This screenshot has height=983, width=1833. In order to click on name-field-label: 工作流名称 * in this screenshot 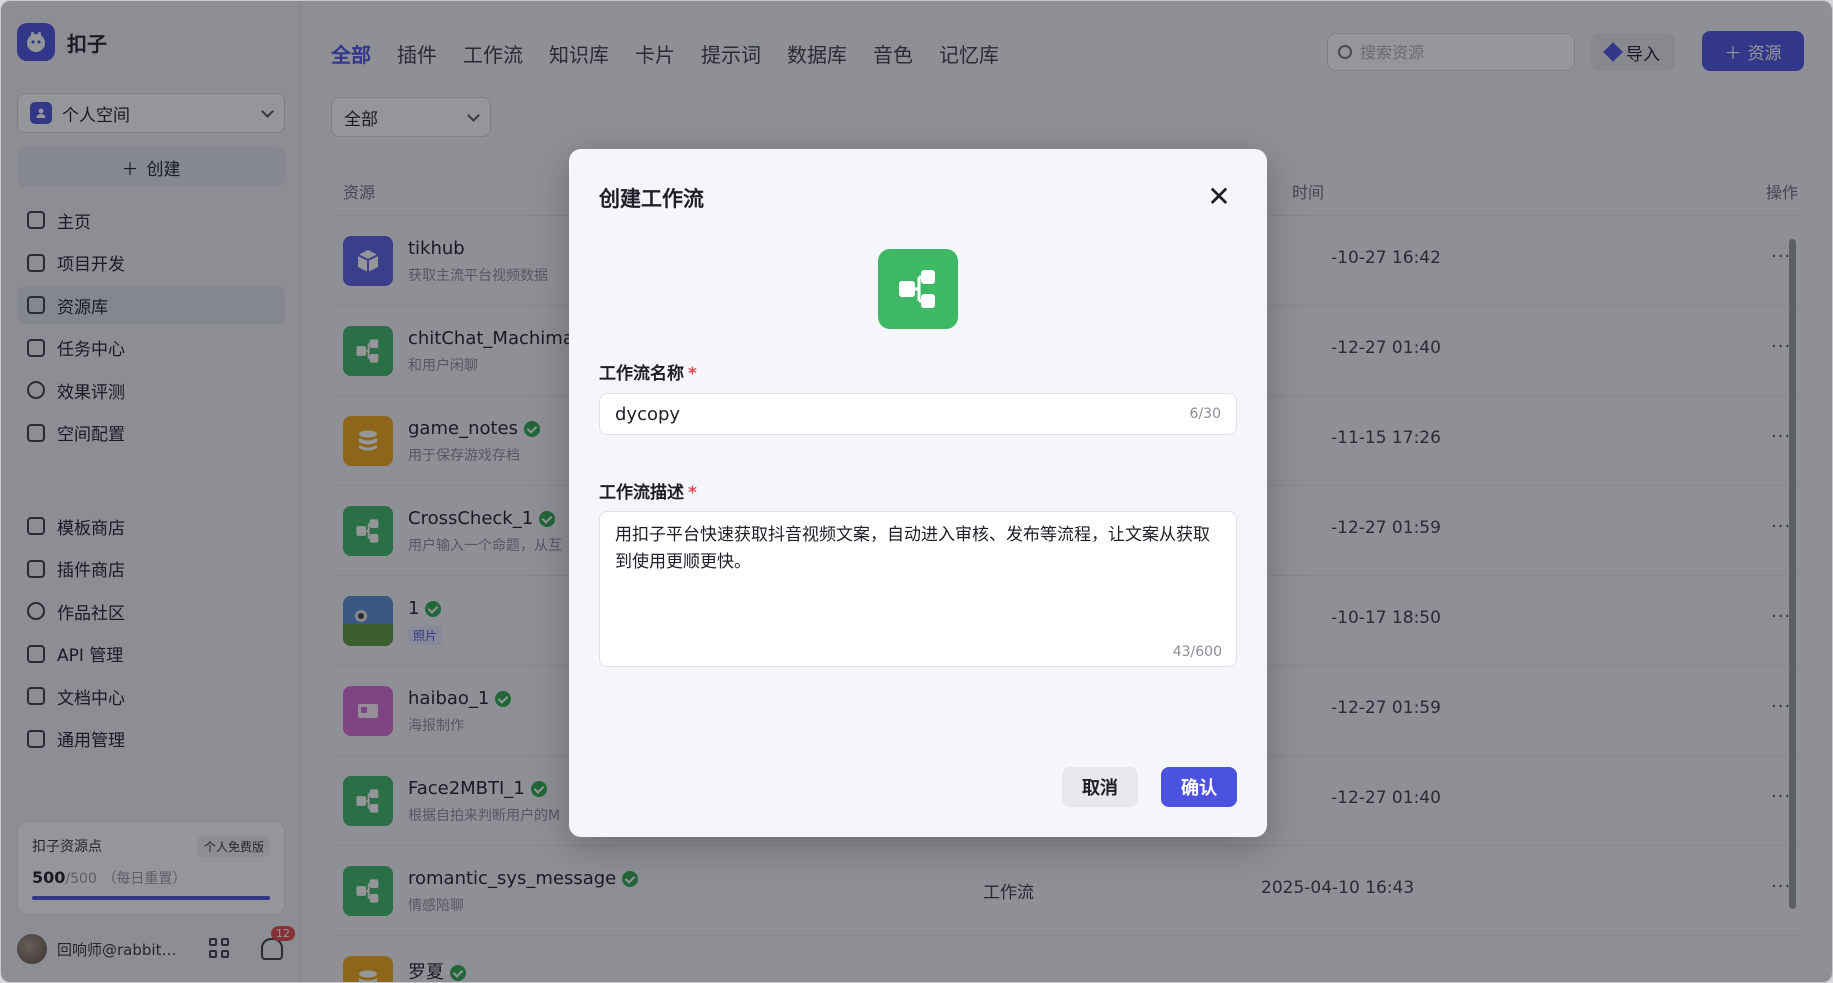, I will do `click(648, 371)`.